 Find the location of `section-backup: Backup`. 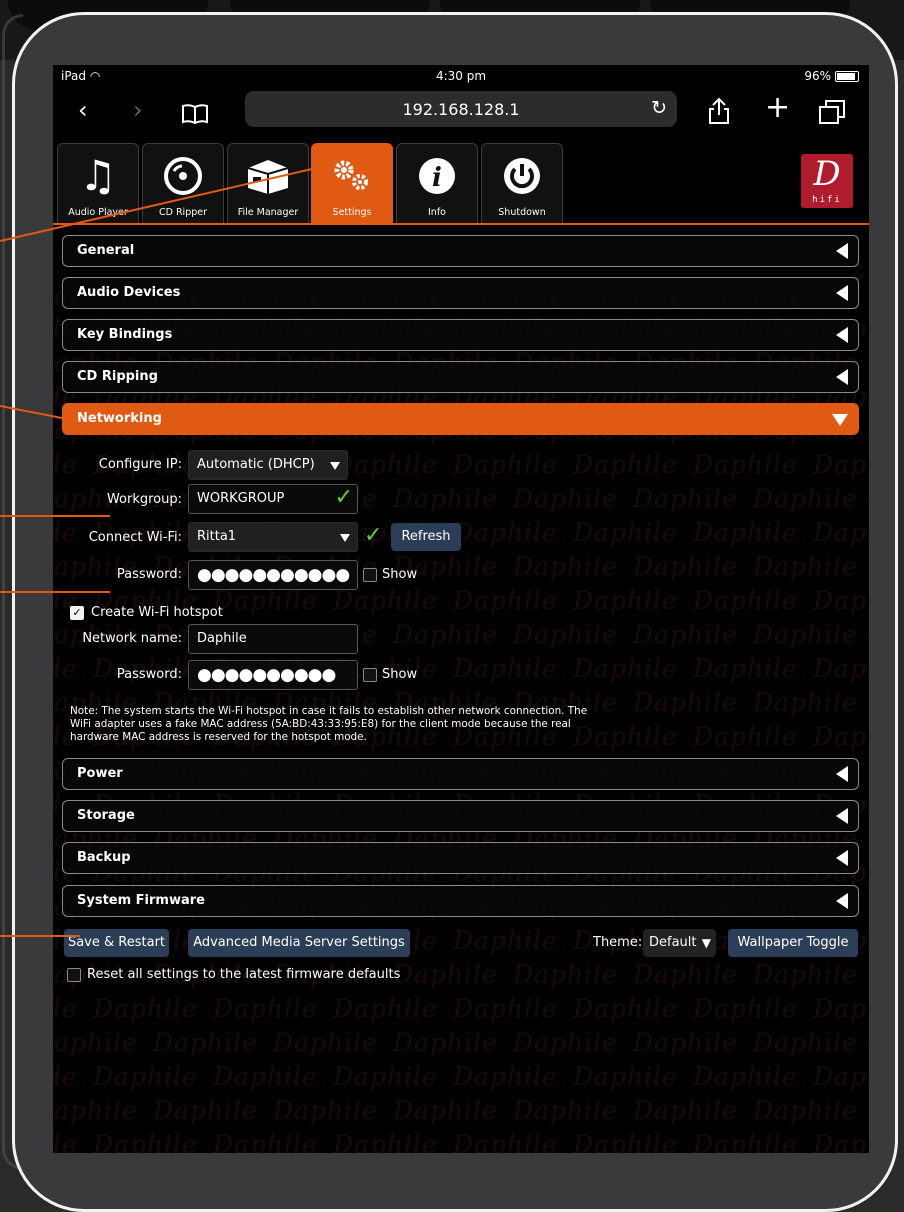

section-backup: Backup is located at coordinates (460, 858).